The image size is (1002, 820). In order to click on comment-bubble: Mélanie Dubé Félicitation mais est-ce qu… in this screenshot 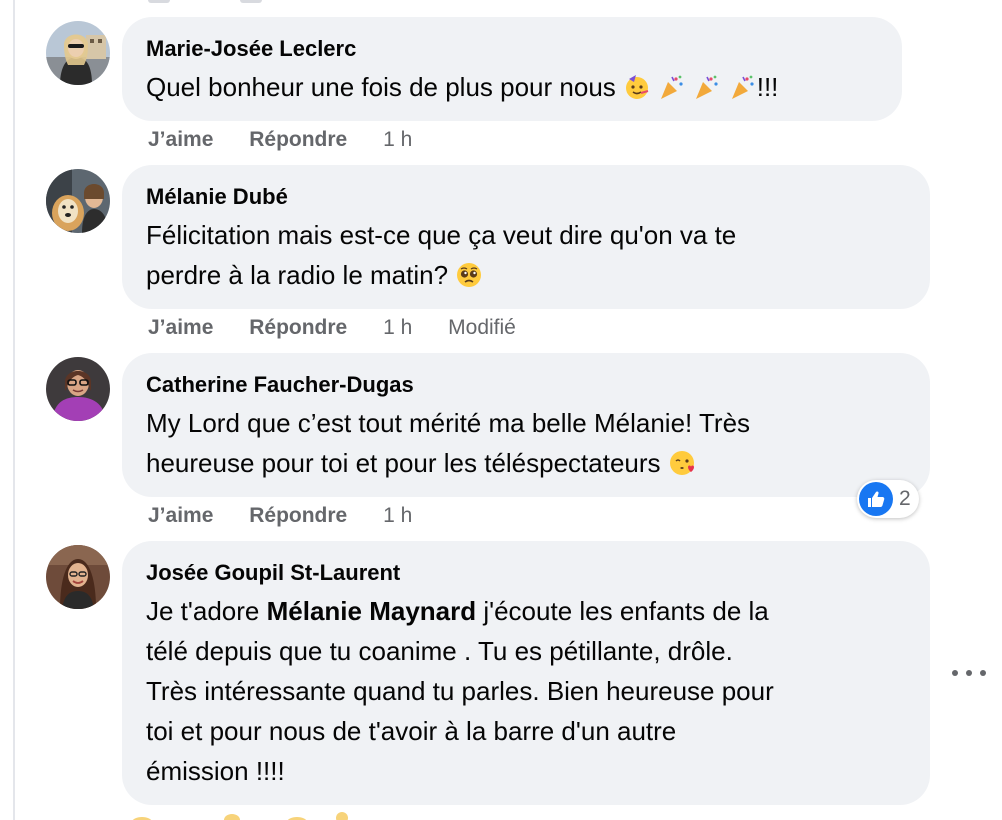, I will do `click(526, 237)`.